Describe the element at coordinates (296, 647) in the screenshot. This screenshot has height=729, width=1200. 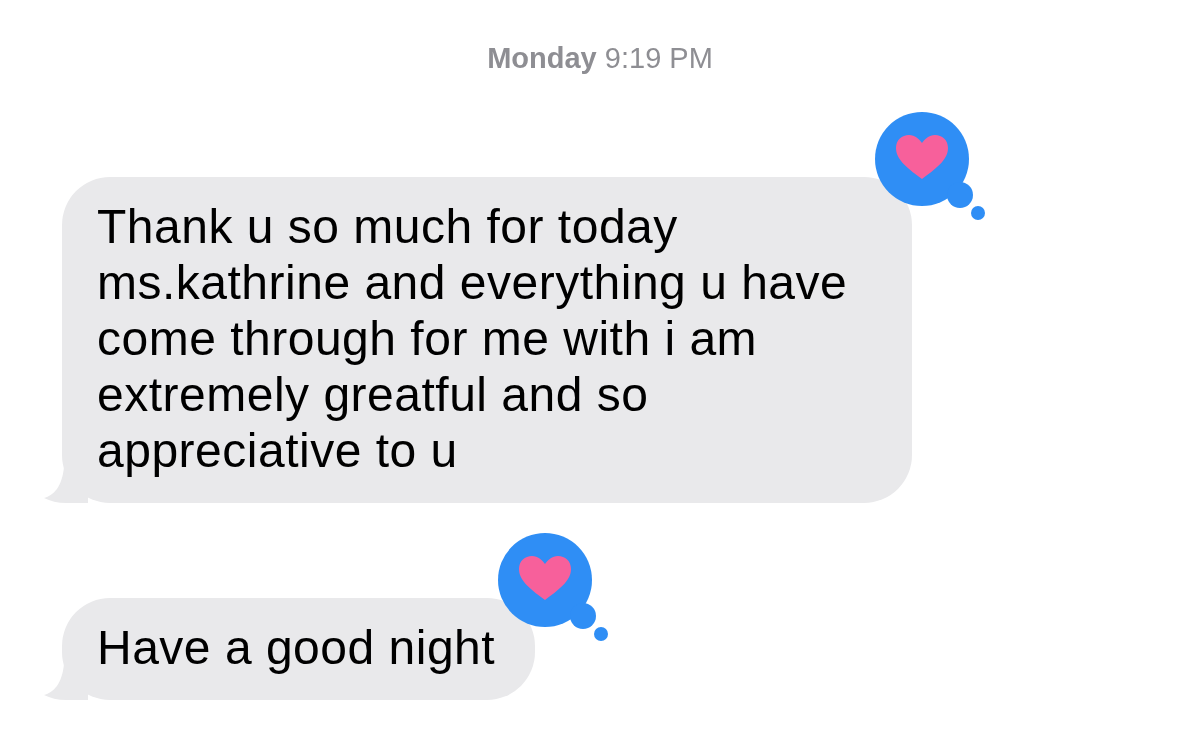
I see `message-text: Have a good night` at that location.